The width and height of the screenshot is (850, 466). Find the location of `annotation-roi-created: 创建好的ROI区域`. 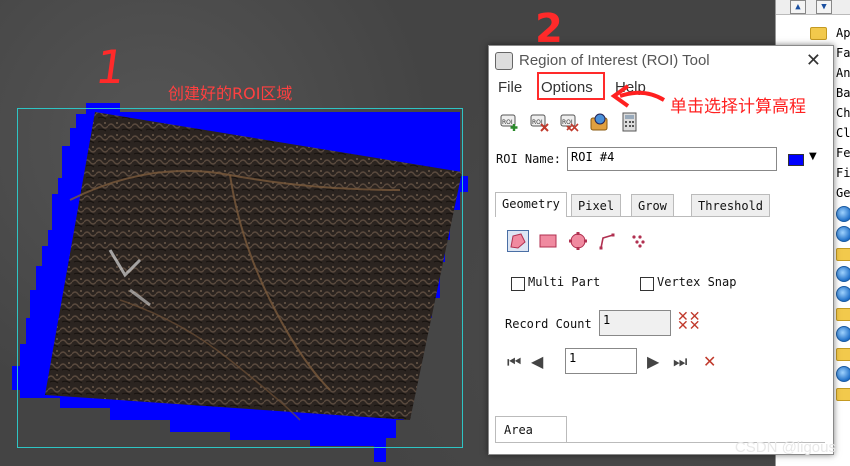

annotation-roi-created: 创建好的ROI区域 is located at coordinates (230, 93).